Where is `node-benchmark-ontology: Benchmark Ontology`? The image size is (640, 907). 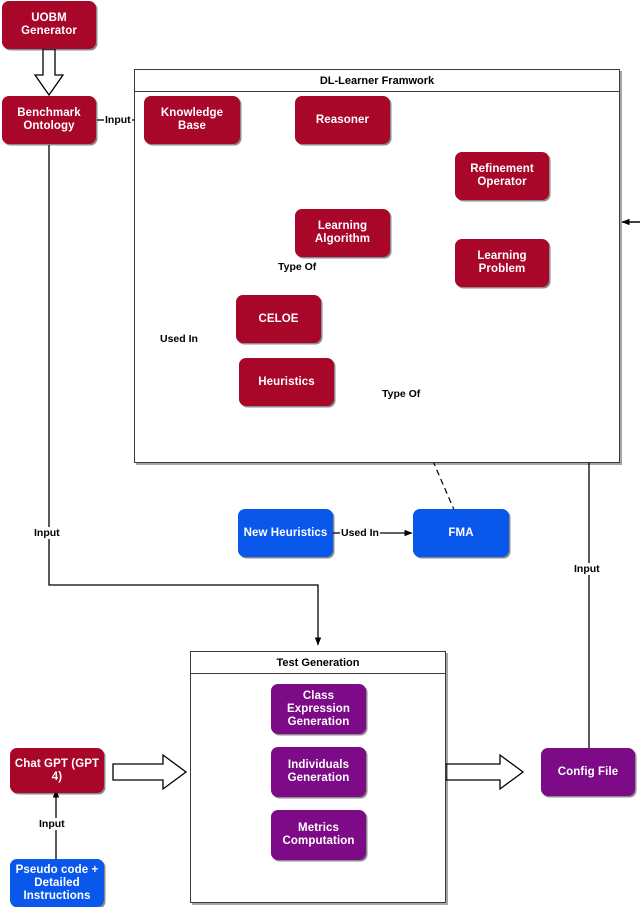
node-benchmark-ontology: Benchmark Ontology is located at coordinates (49, 120).